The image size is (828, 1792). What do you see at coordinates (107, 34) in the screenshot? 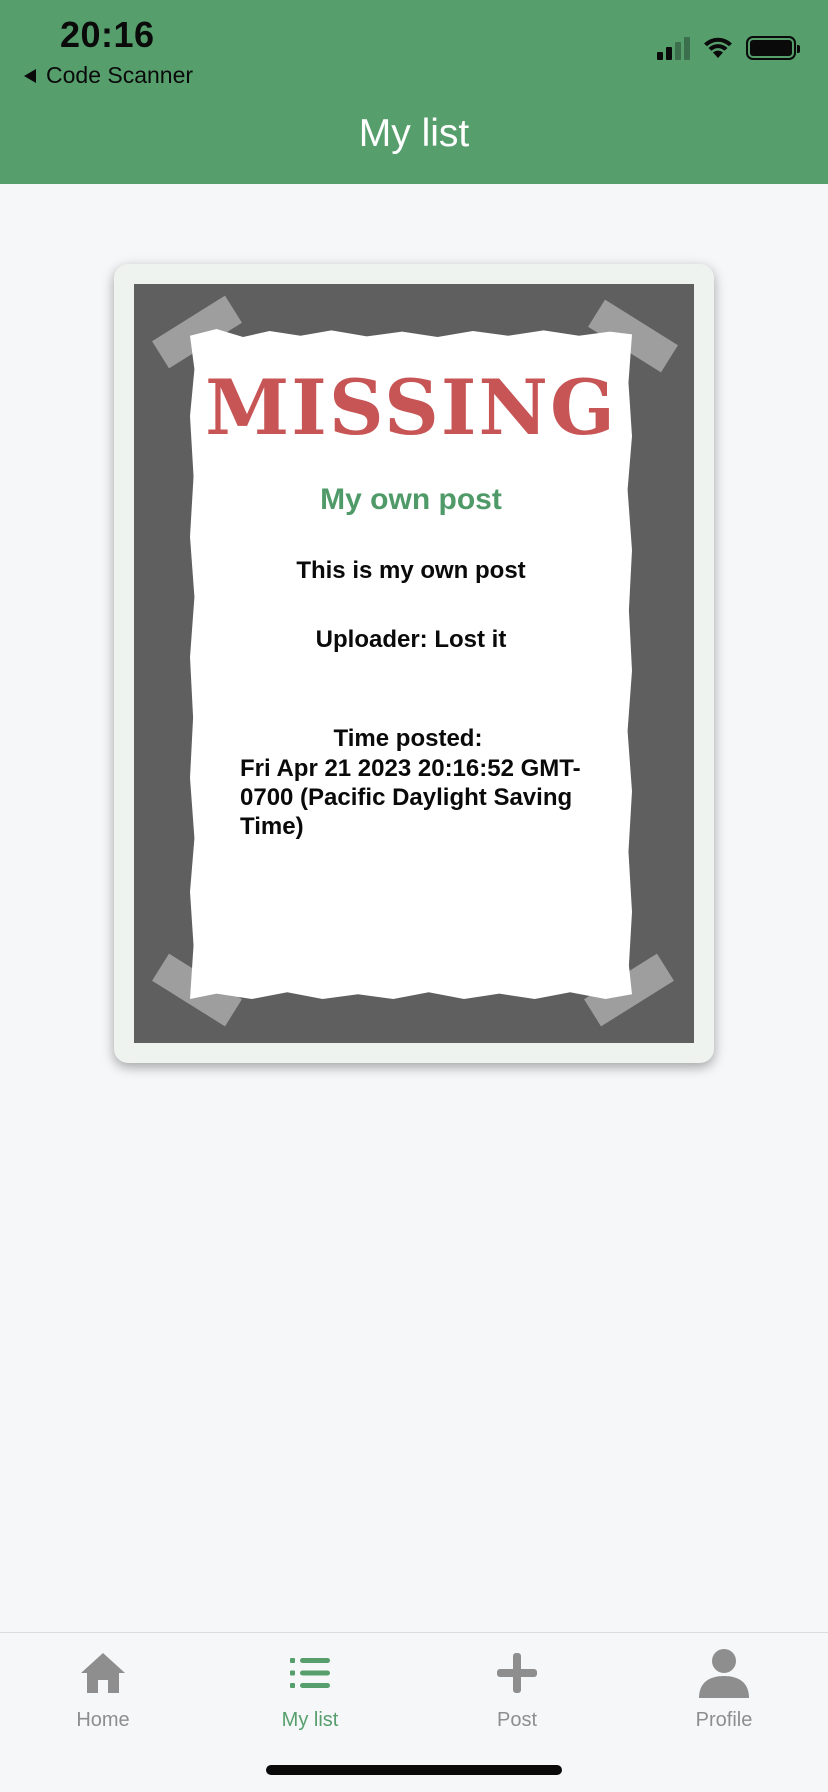
I see `status-time: 20:16` at bounding box center [107, 34].